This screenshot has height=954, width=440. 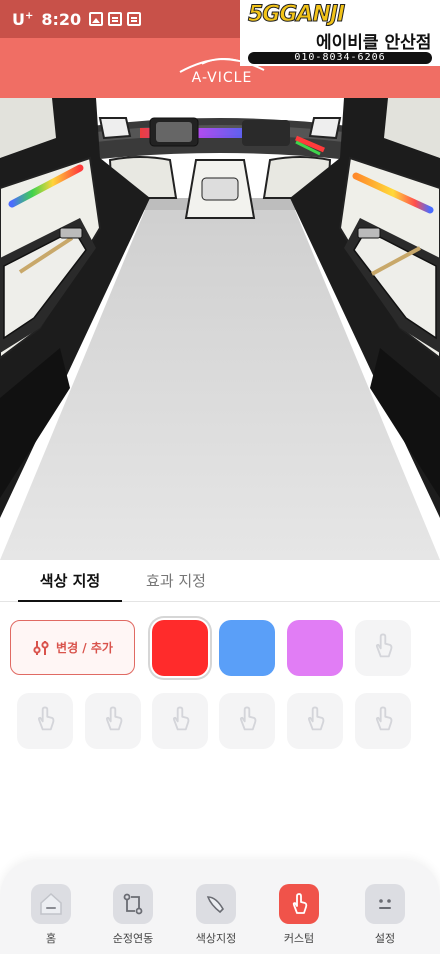 I want to click on carrier-label: U+, so click(x=23, y=19).